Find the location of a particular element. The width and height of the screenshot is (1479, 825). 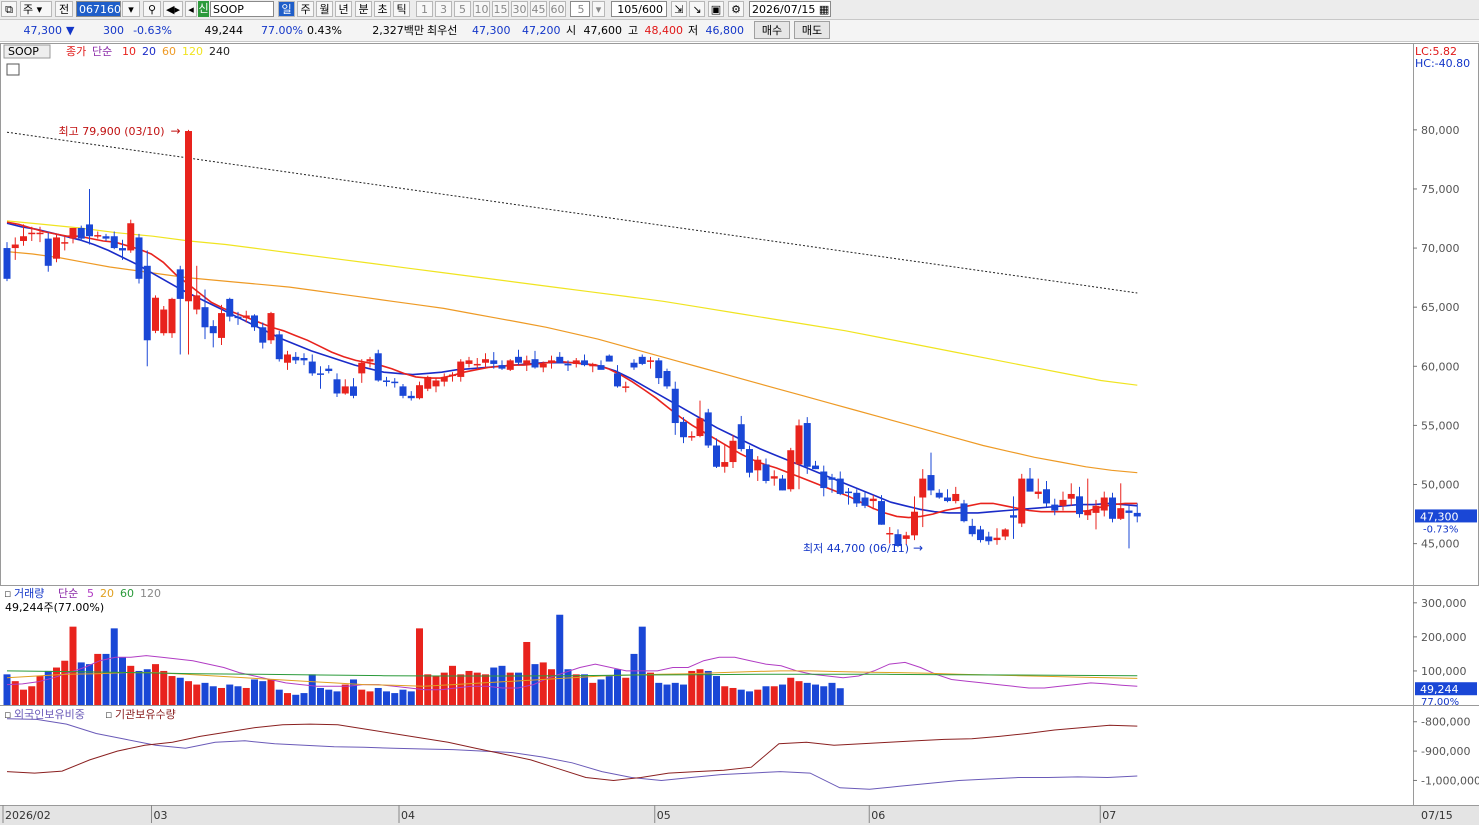

buy-button: 매수 is located at coordinates (772, 30).